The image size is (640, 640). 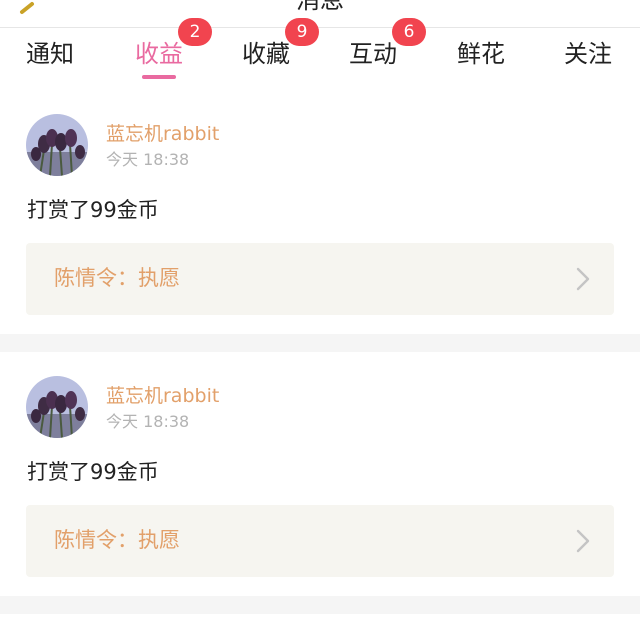 I want to click on tab-favorites: 收藏 9, so click(x=270, y=54).